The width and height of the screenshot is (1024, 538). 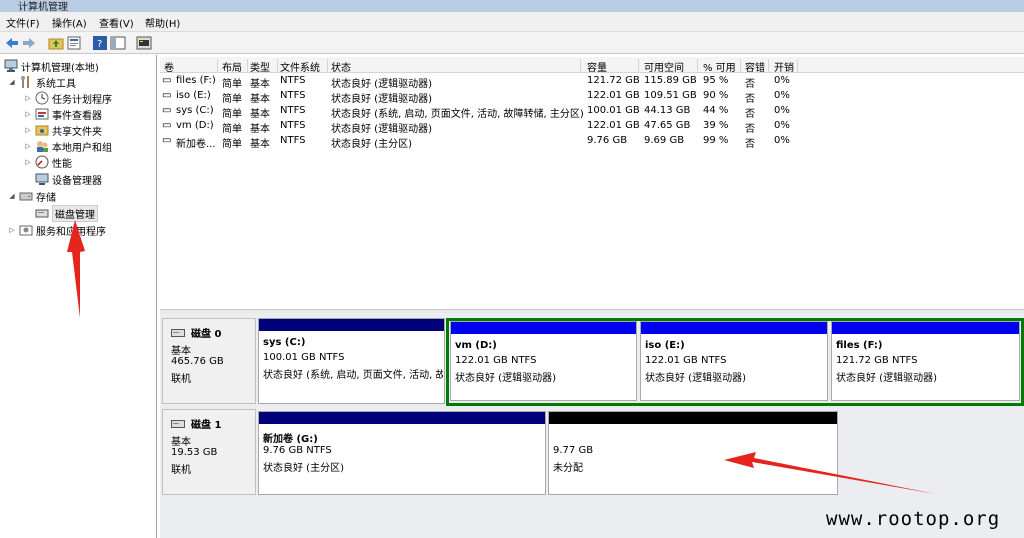 What do you see at coordinates (734, 361) in the screenshot?
I see `partition-iso-e: iso (E:) 122.01 GB NTFS 状态良好 (逻辑驱动器)` at bounding box center [734, 361].